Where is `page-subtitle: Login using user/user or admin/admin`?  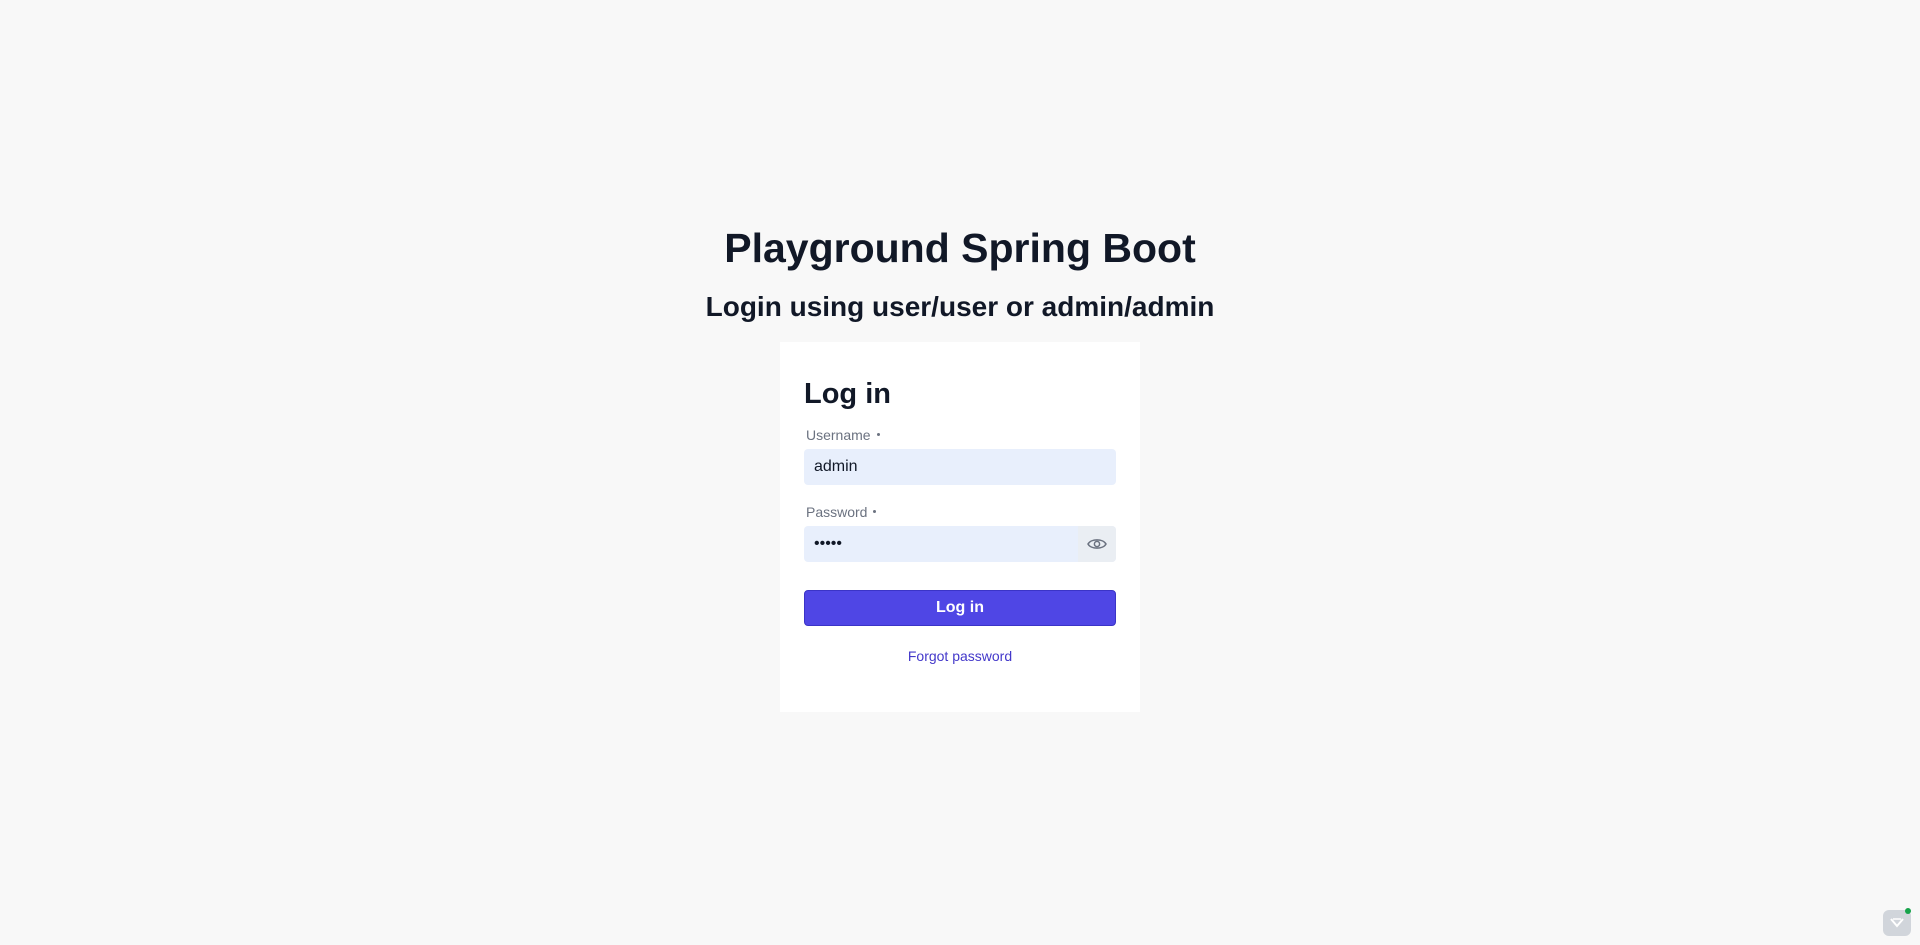 page-subtitle: Login using user/user or admin/admin is located at coordinates (960, 306).